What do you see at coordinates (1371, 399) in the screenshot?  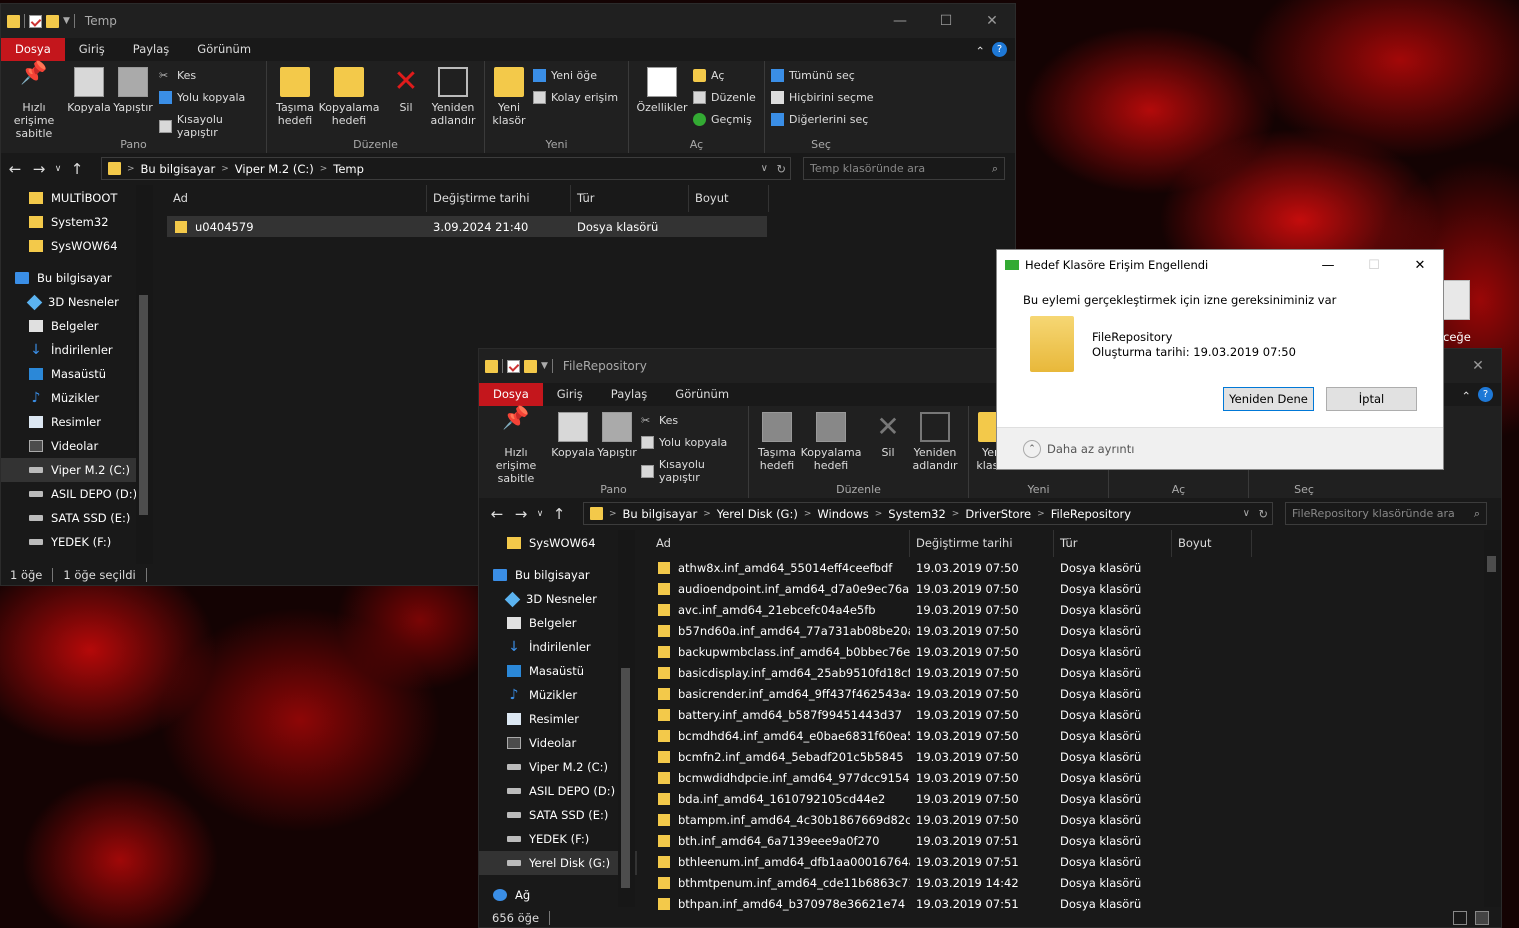 I see `cancel-button: İptal` at bounding box center [1371, 399].